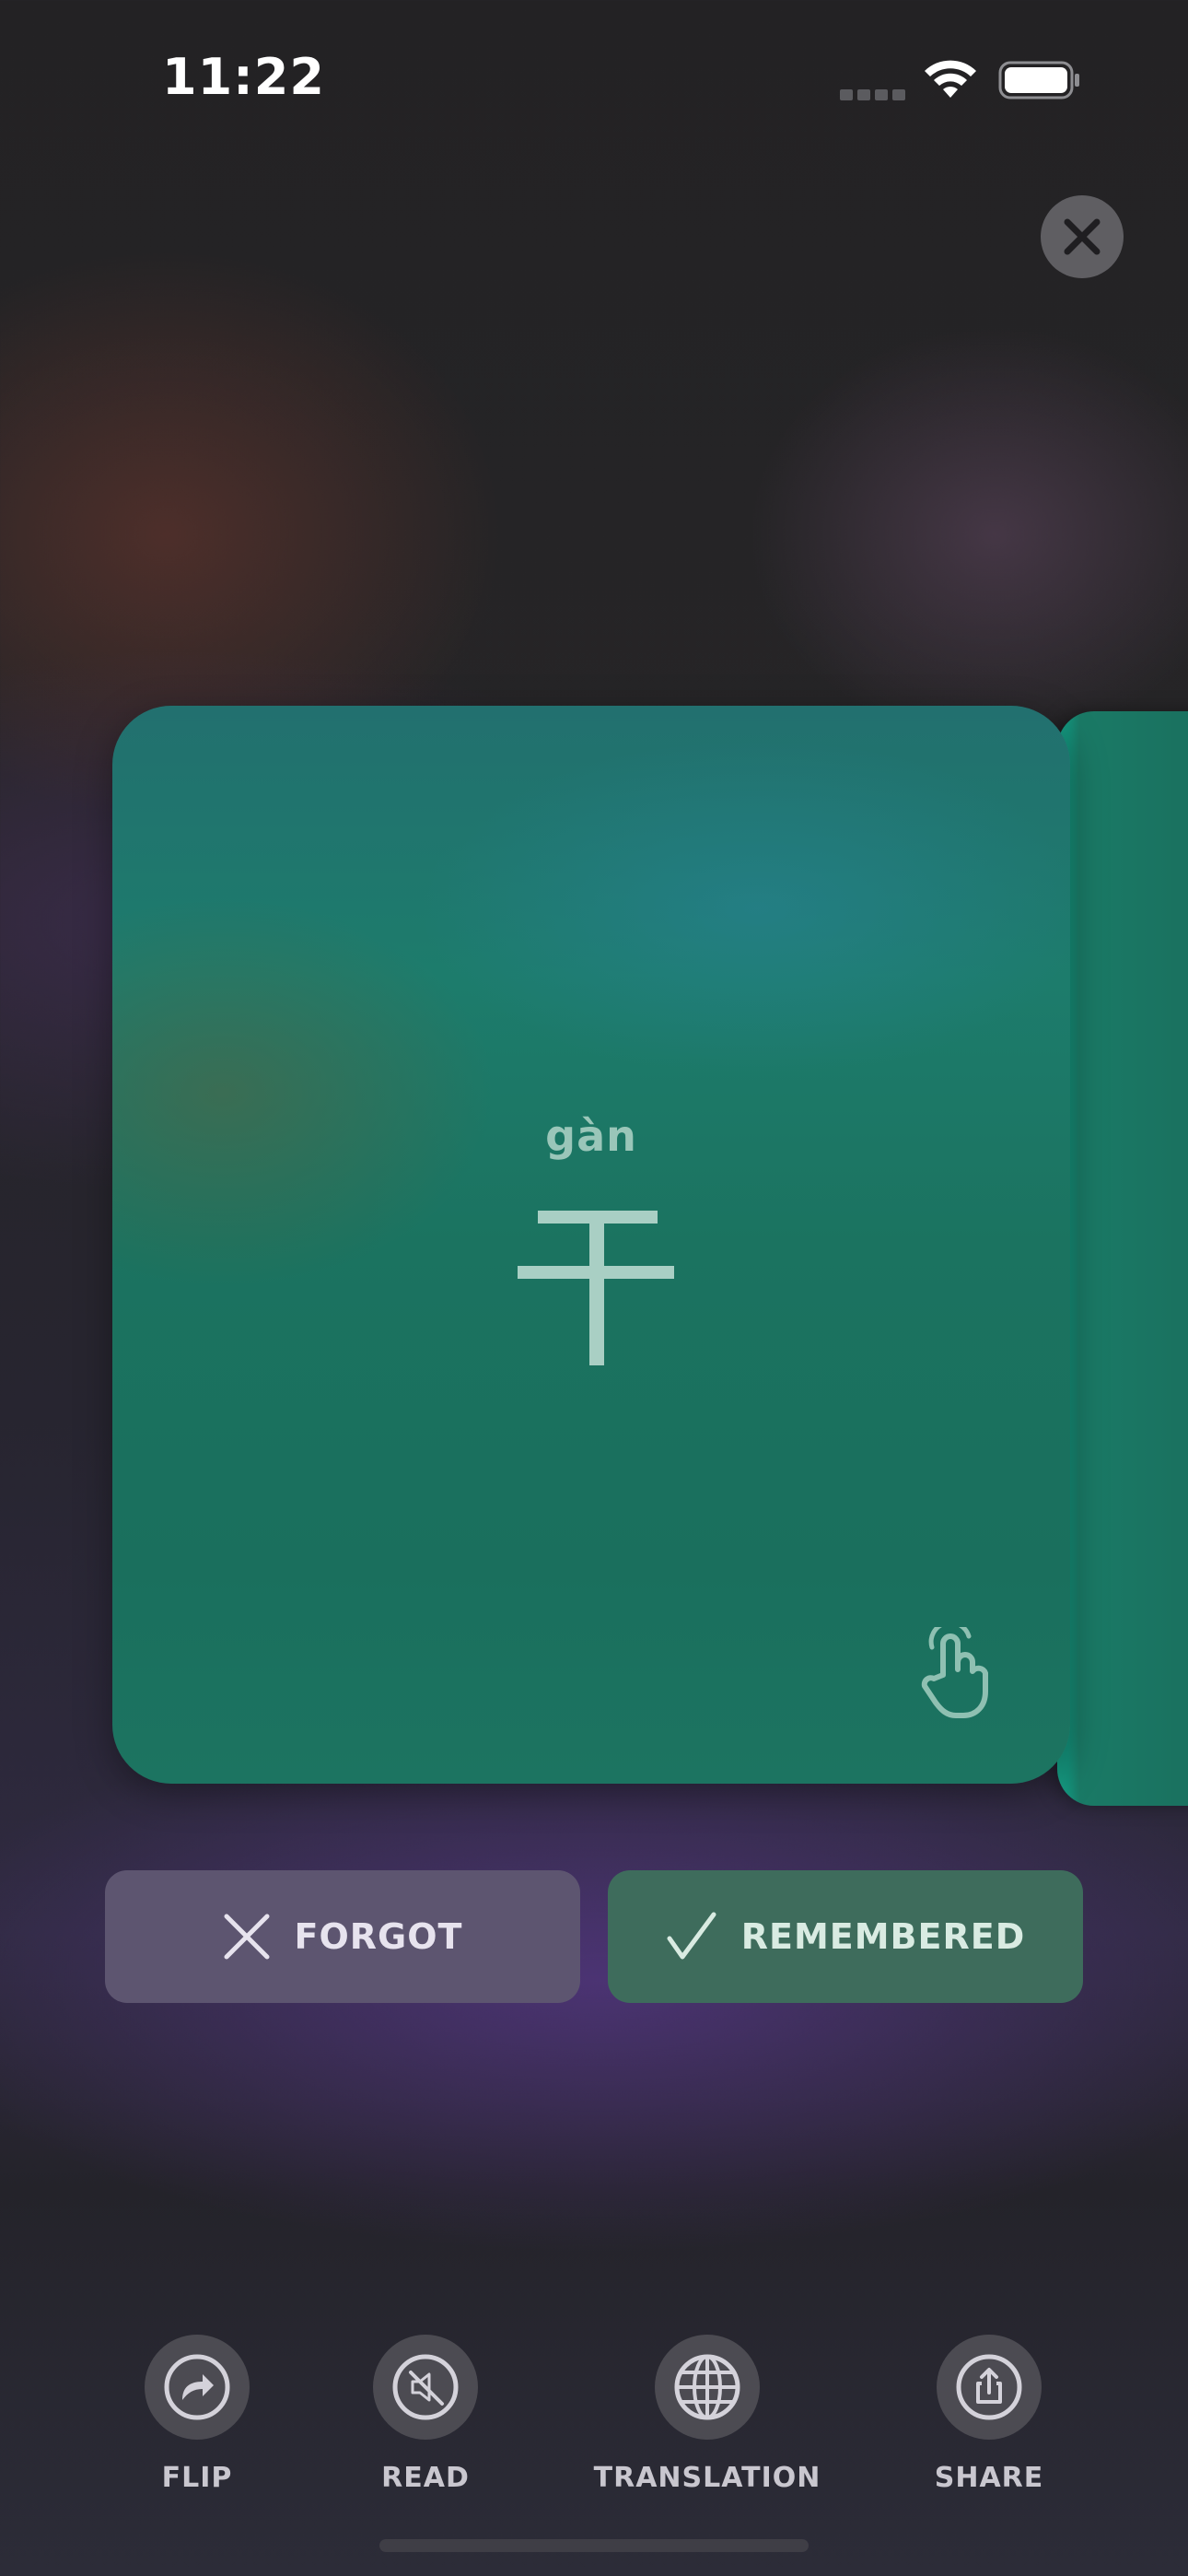 This screenshot has width=1188, height=2576. I want to click on share-icon, so click(989, 2387).